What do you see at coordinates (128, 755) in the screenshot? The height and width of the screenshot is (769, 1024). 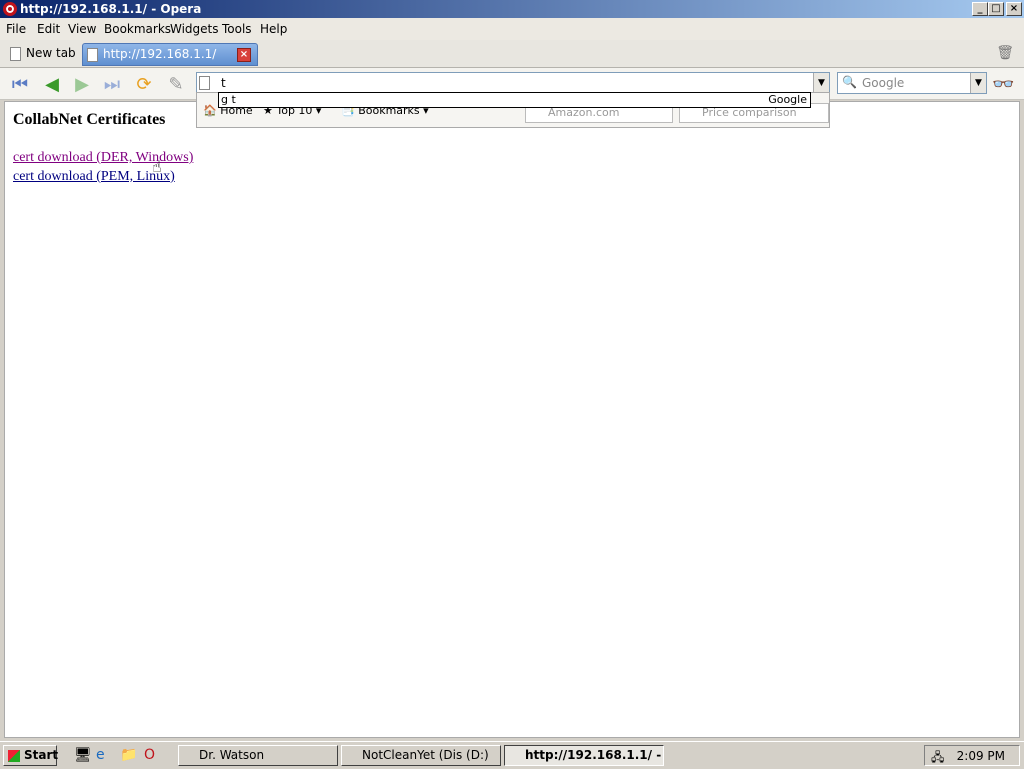 I see `explorer-icon: 📁` at bounding box center [128, 755].